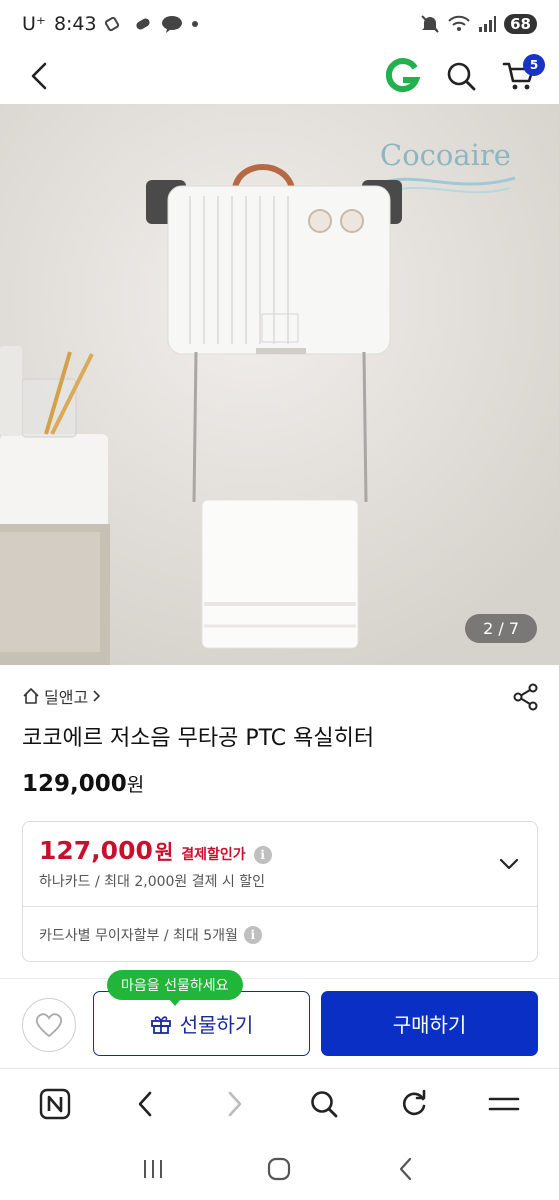 This screenshot has width=559, height=1200. Describe the element at coordinates (279, 24) in the screenshot. I see `status-bar: U⁺ 8:43 68` at that location.